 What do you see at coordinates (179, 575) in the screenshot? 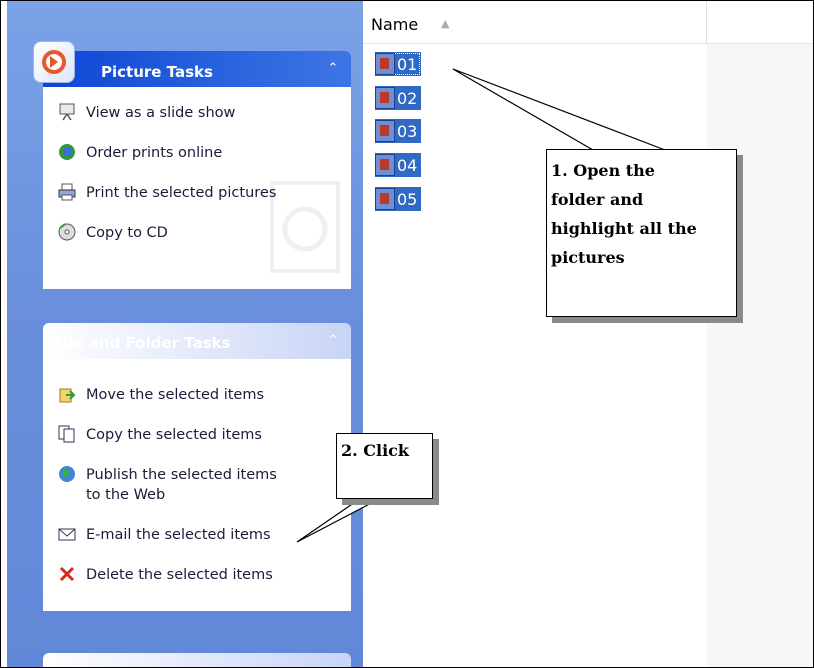
I see `task-label: Delete the selected items` at bounding box center [179, 575].